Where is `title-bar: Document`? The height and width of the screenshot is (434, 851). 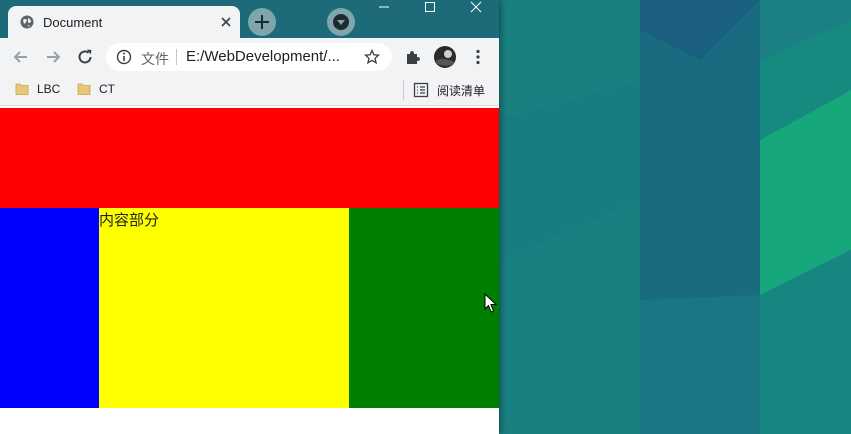
title-bar: Document is located at coordinates (249, 19).